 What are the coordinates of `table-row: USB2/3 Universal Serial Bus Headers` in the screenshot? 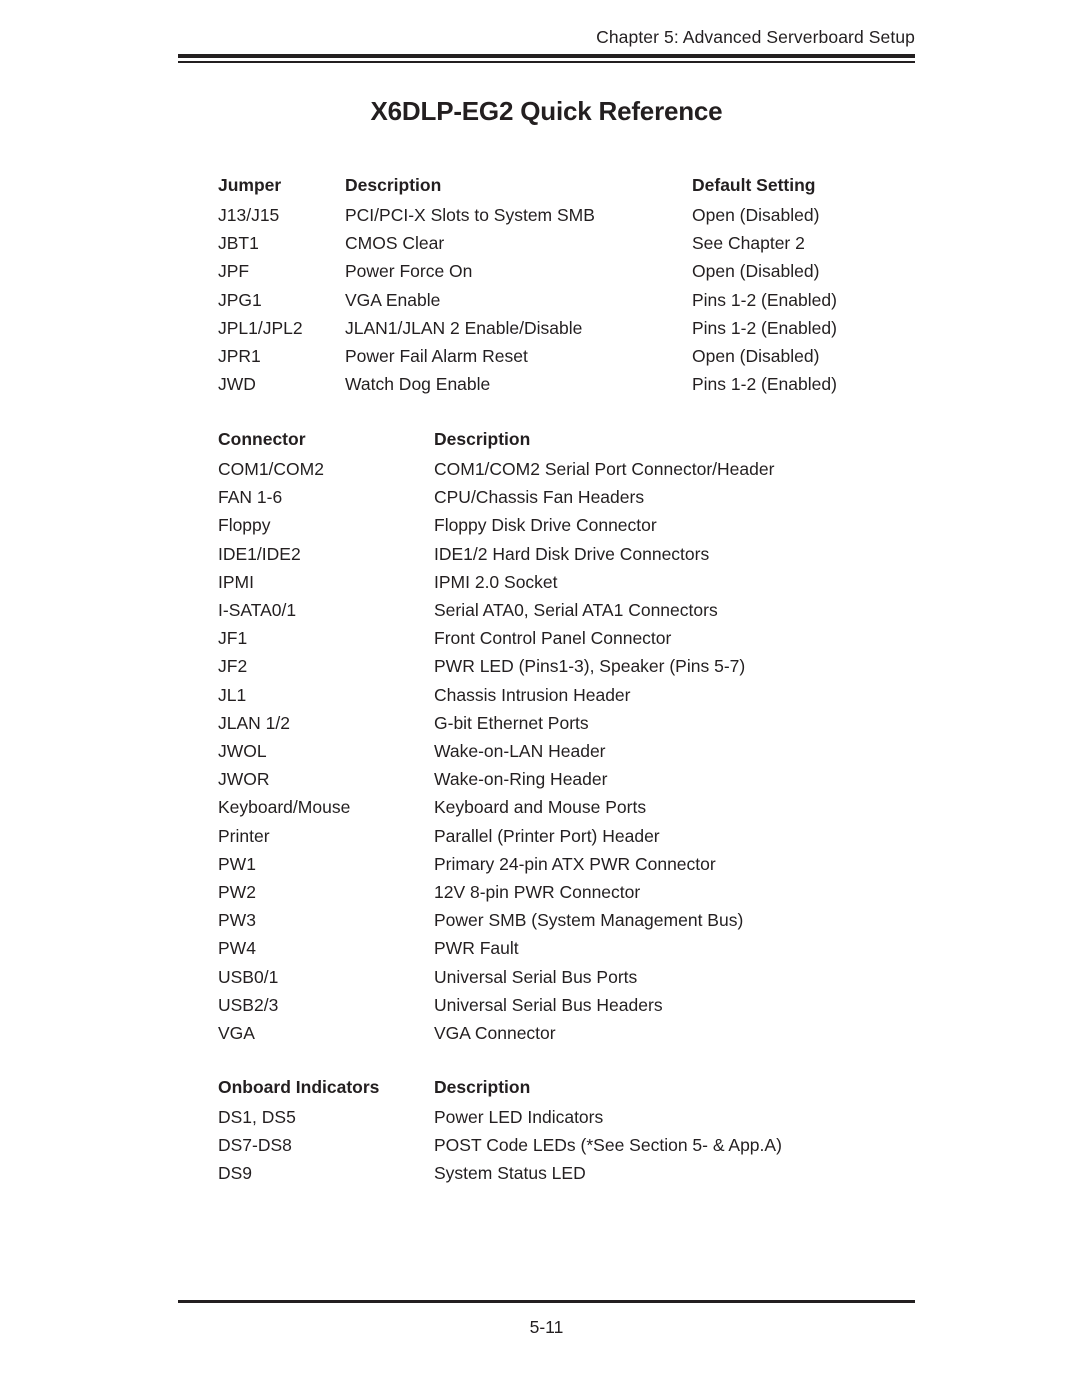 It's located at (556, 1005).